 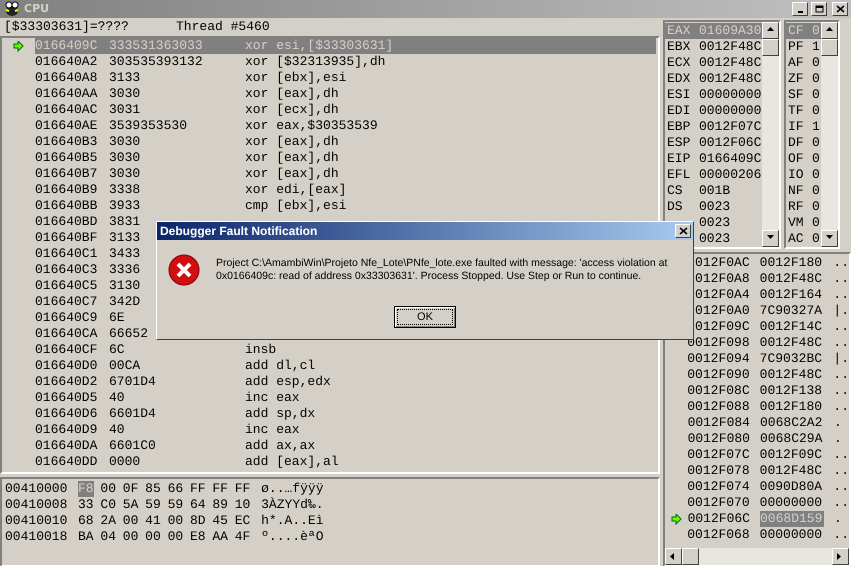 I want to click on instruction-text: add [eax],al, so click(x=292, y=462).